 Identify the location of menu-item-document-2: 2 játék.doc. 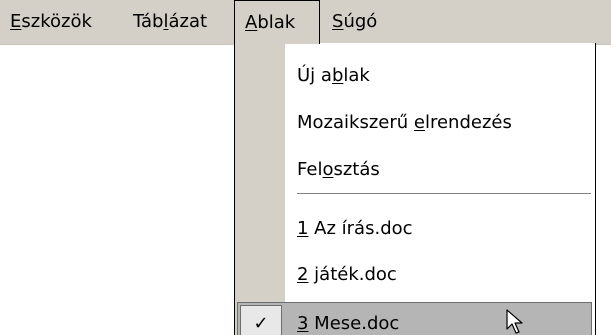
(415, 275).